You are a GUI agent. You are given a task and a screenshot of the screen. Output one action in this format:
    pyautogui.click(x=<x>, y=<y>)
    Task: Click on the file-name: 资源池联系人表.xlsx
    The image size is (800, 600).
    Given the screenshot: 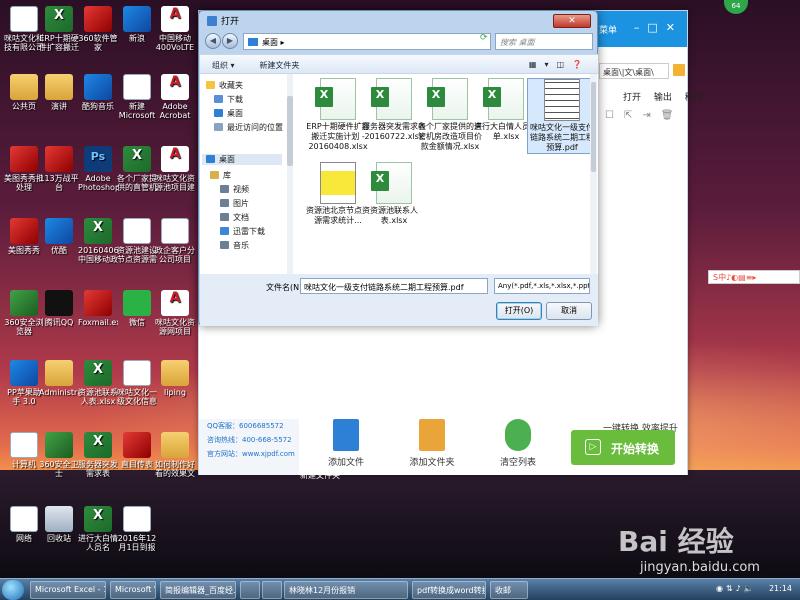 What is the action you would take?
    pyautogui.click(x=394, y=215)
    